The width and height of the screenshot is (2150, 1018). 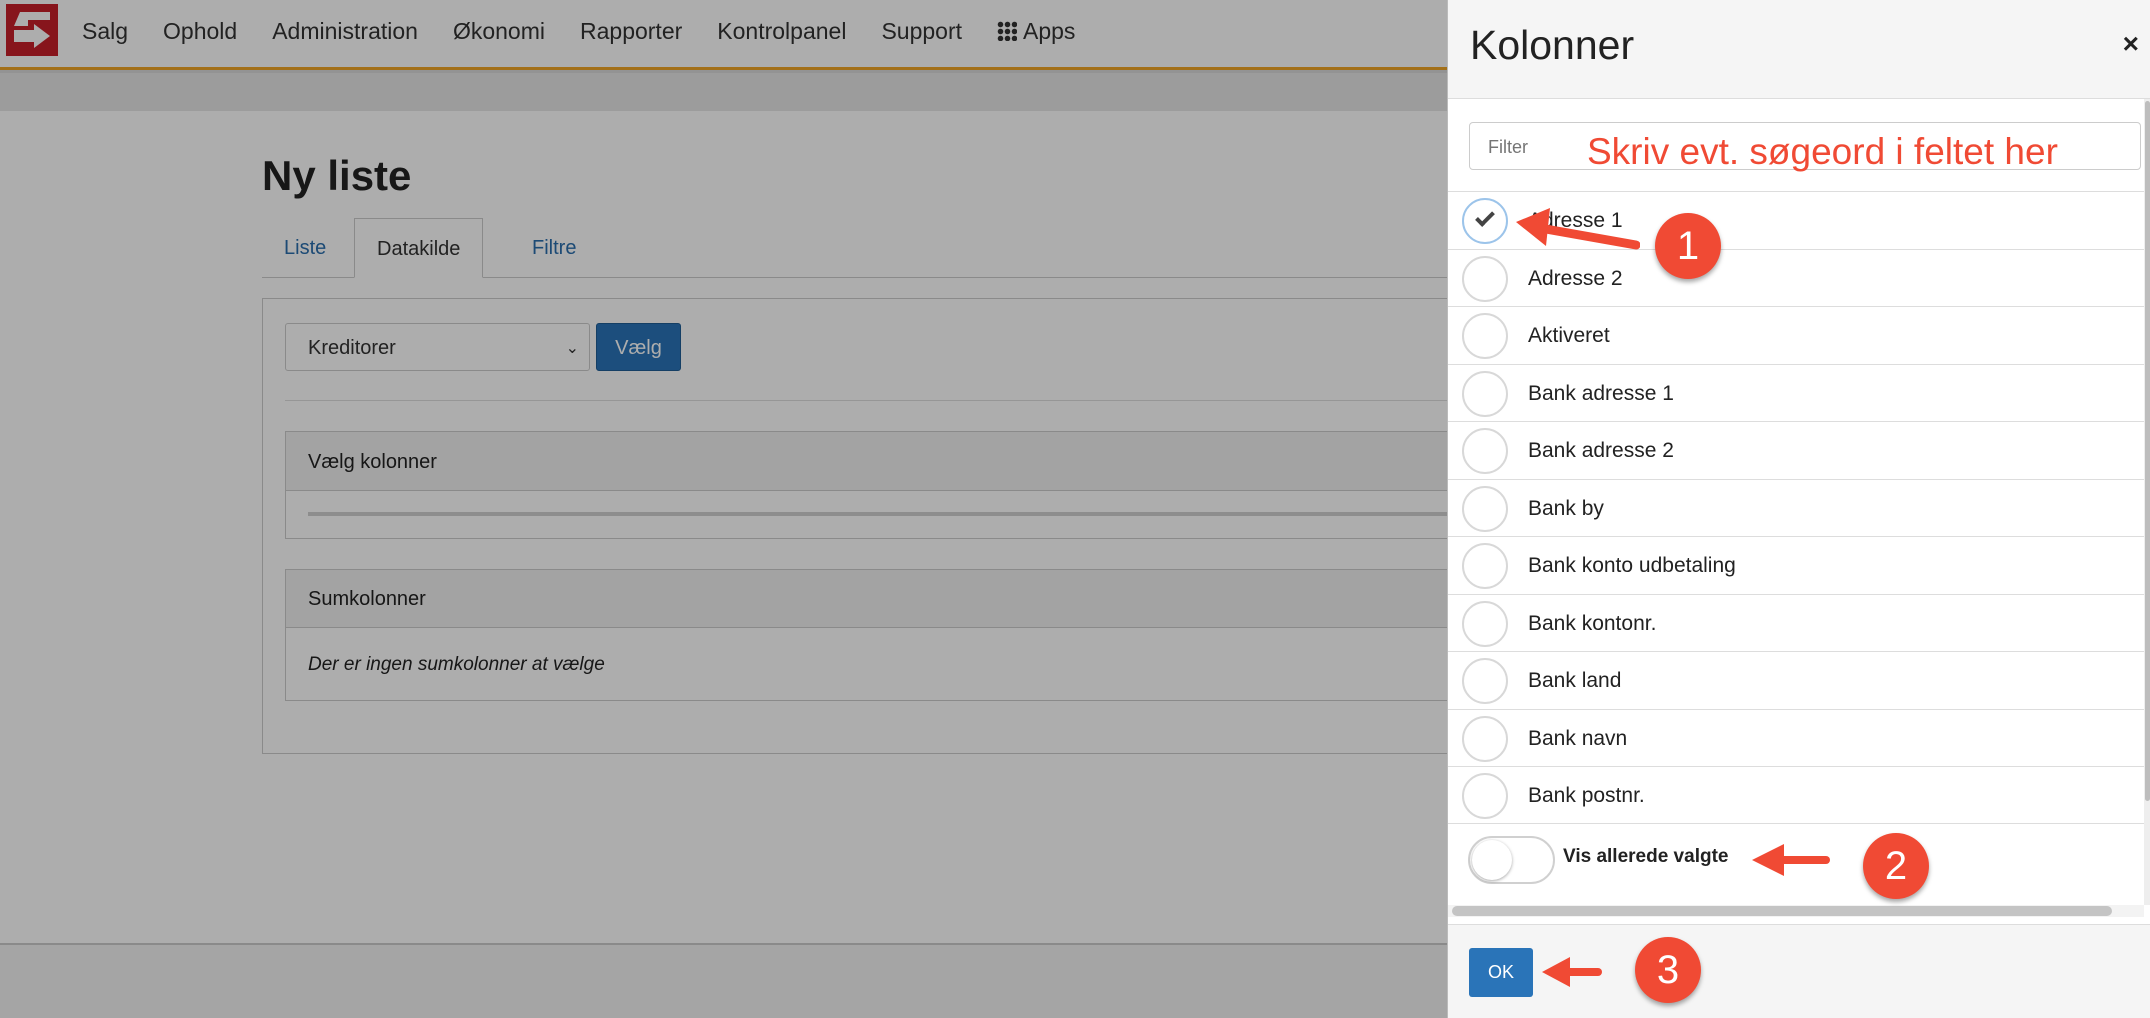 What do you see at coordinates (1592, 623) in the screenshot?
I see `list-item-label: Bank kontonr.` at bounding box center [1592, 623].